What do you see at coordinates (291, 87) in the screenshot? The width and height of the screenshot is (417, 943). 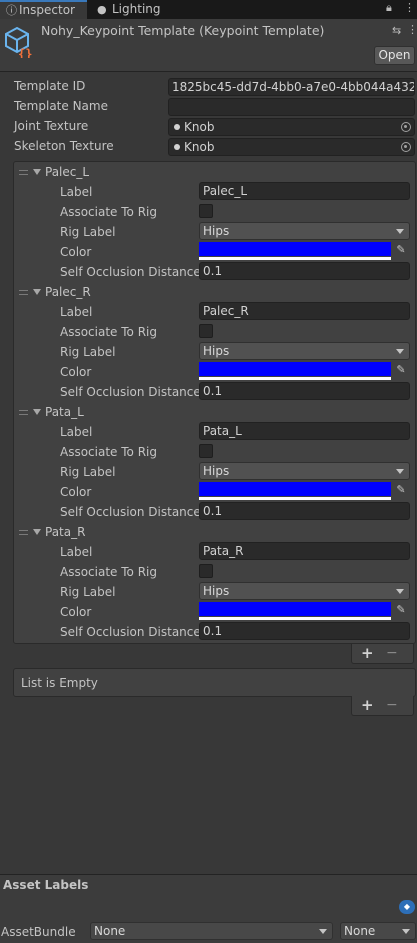 I see `template-id-field: 1825bc45-dd7d-4bb0-a7e0-4bb044a432` at bounding box center [291, 87].